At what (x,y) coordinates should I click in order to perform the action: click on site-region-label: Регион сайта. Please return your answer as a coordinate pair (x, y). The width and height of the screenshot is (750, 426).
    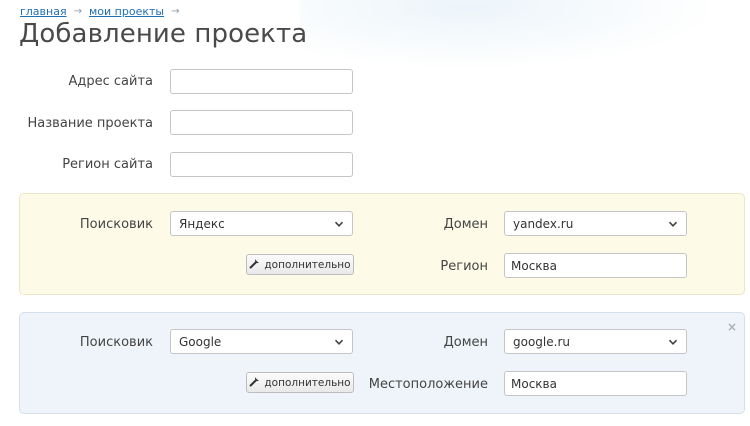
    Looking at the image, I should click on (107, 164).